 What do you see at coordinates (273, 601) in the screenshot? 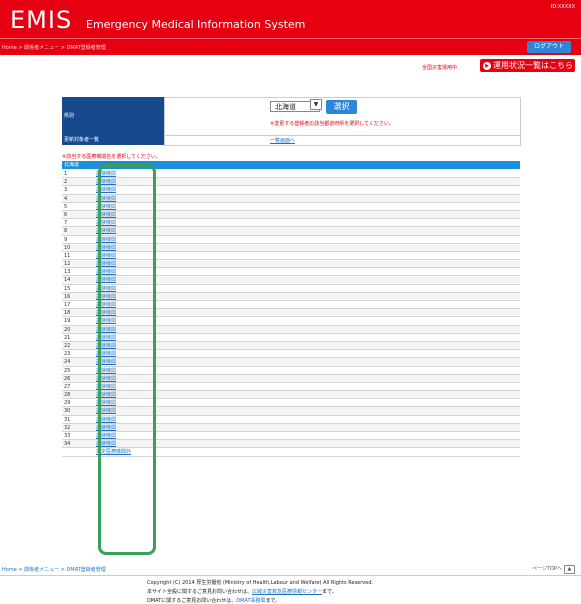
I see `dmat-inquiry-suffix: まで。` at bounding box center [273, 601].